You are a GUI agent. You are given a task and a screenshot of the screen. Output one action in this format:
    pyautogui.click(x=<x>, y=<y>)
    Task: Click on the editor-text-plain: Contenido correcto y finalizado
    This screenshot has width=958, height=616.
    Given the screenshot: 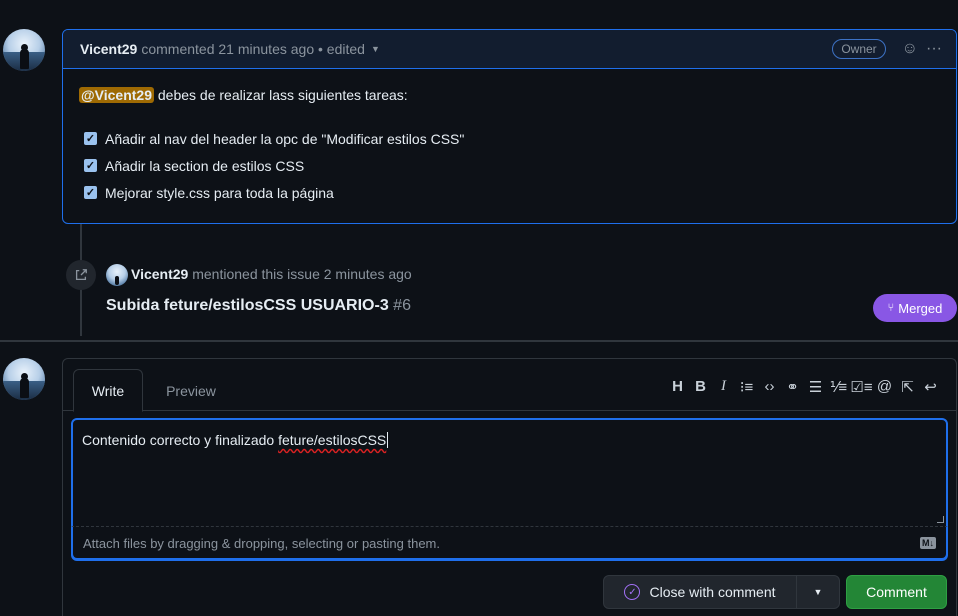 What is the action you would take?
    pyautogui.click(x=180, y=440)
    